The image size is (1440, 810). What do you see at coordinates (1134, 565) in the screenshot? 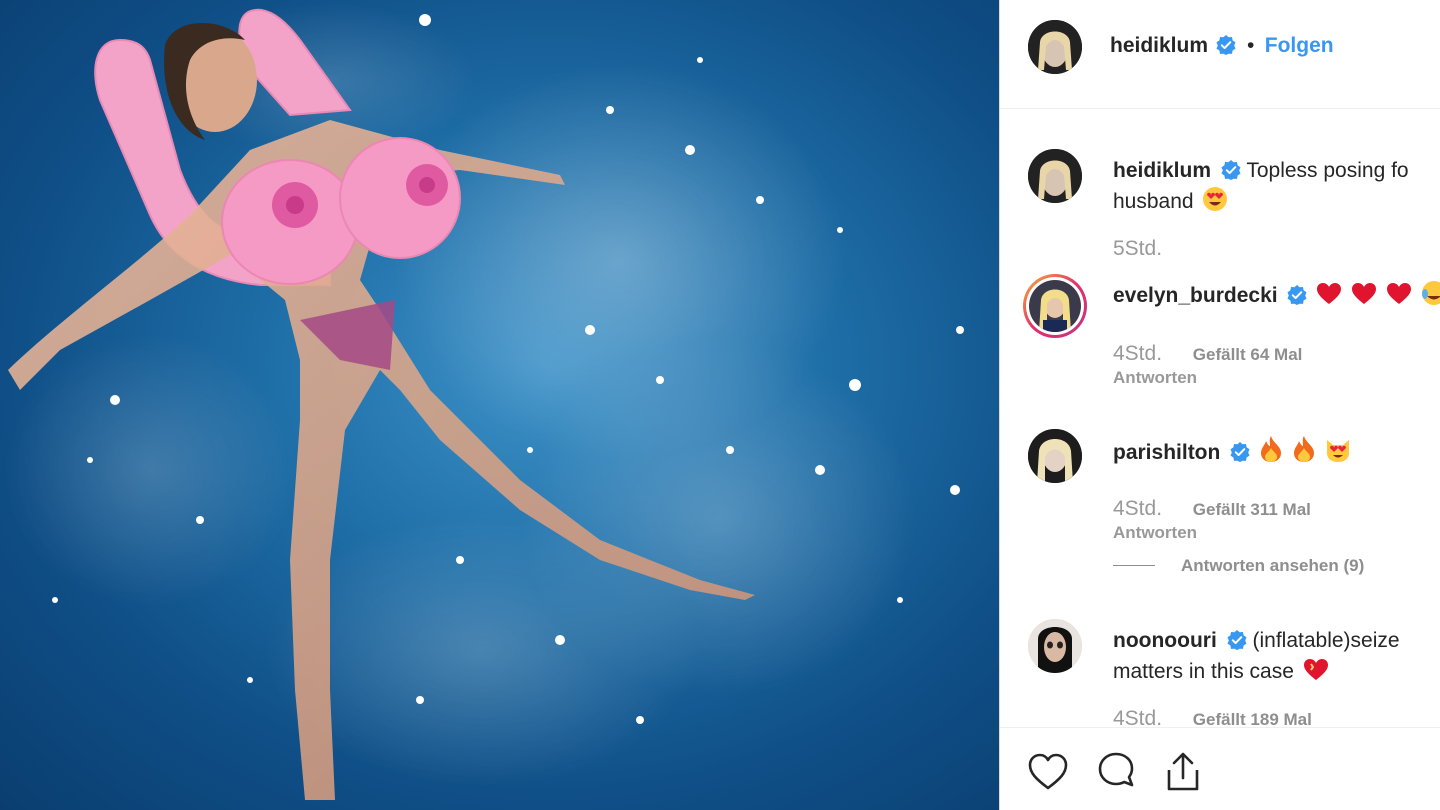
I see `view-replies-line` at bounding box center [1134, 565].